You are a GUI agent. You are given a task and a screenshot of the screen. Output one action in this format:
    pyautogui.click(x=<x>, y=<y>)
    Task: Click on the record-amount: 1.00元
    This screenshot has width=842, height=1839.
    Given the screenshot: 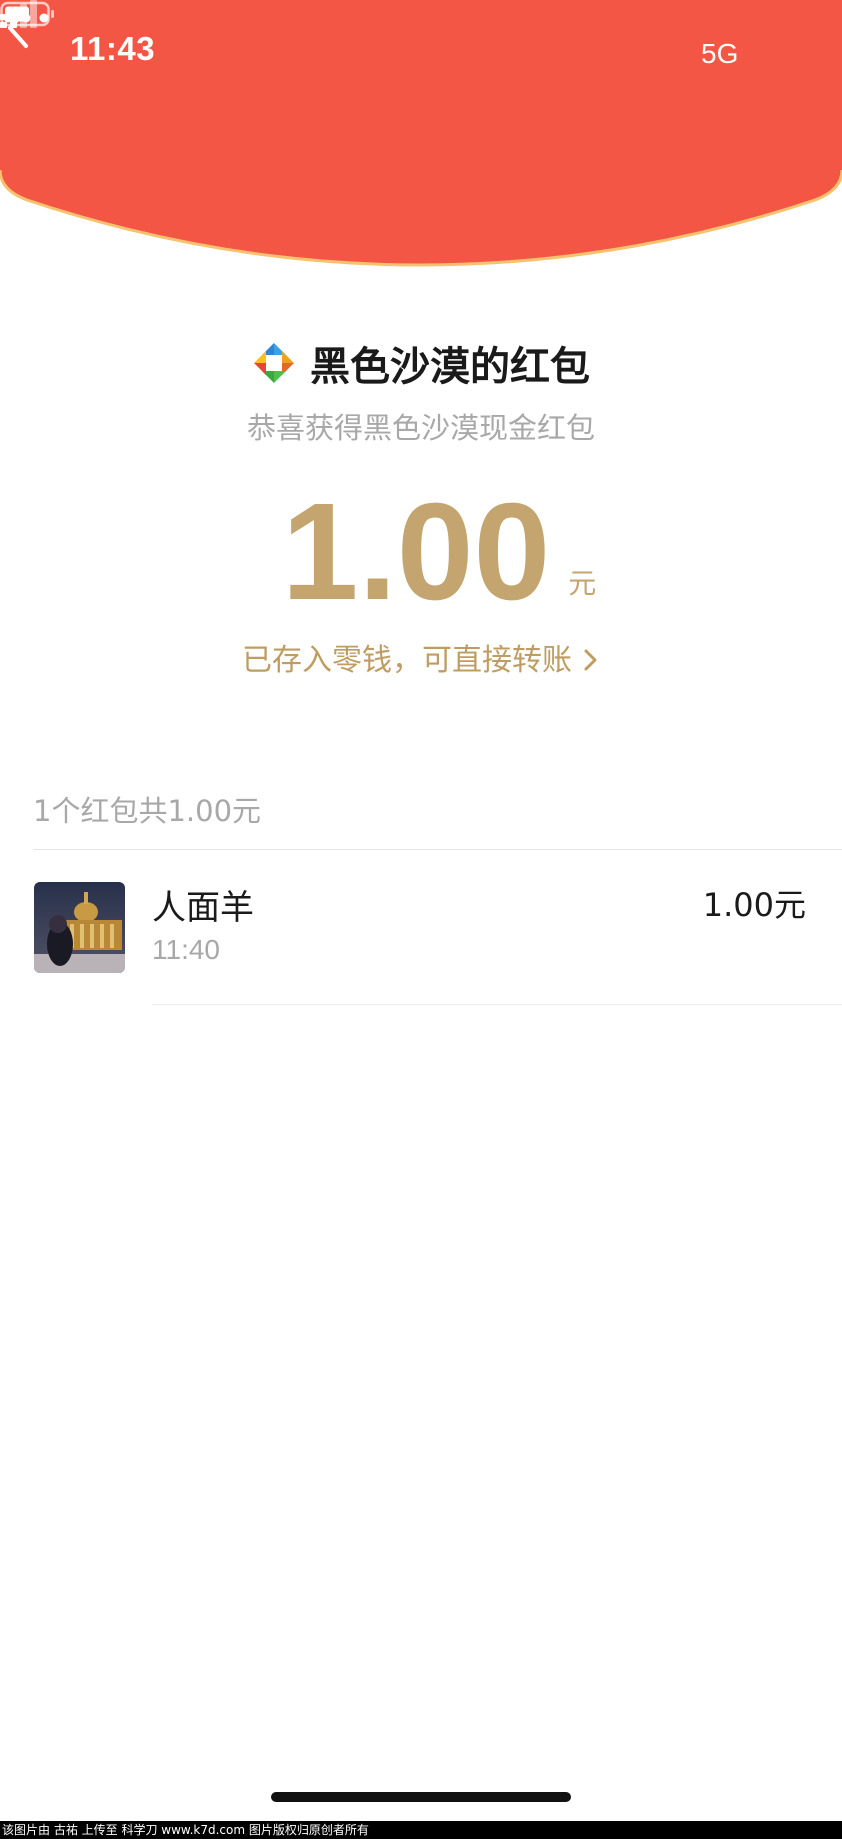 What is the action you would take?
    pyautogui.click(x=754, y=905)
    